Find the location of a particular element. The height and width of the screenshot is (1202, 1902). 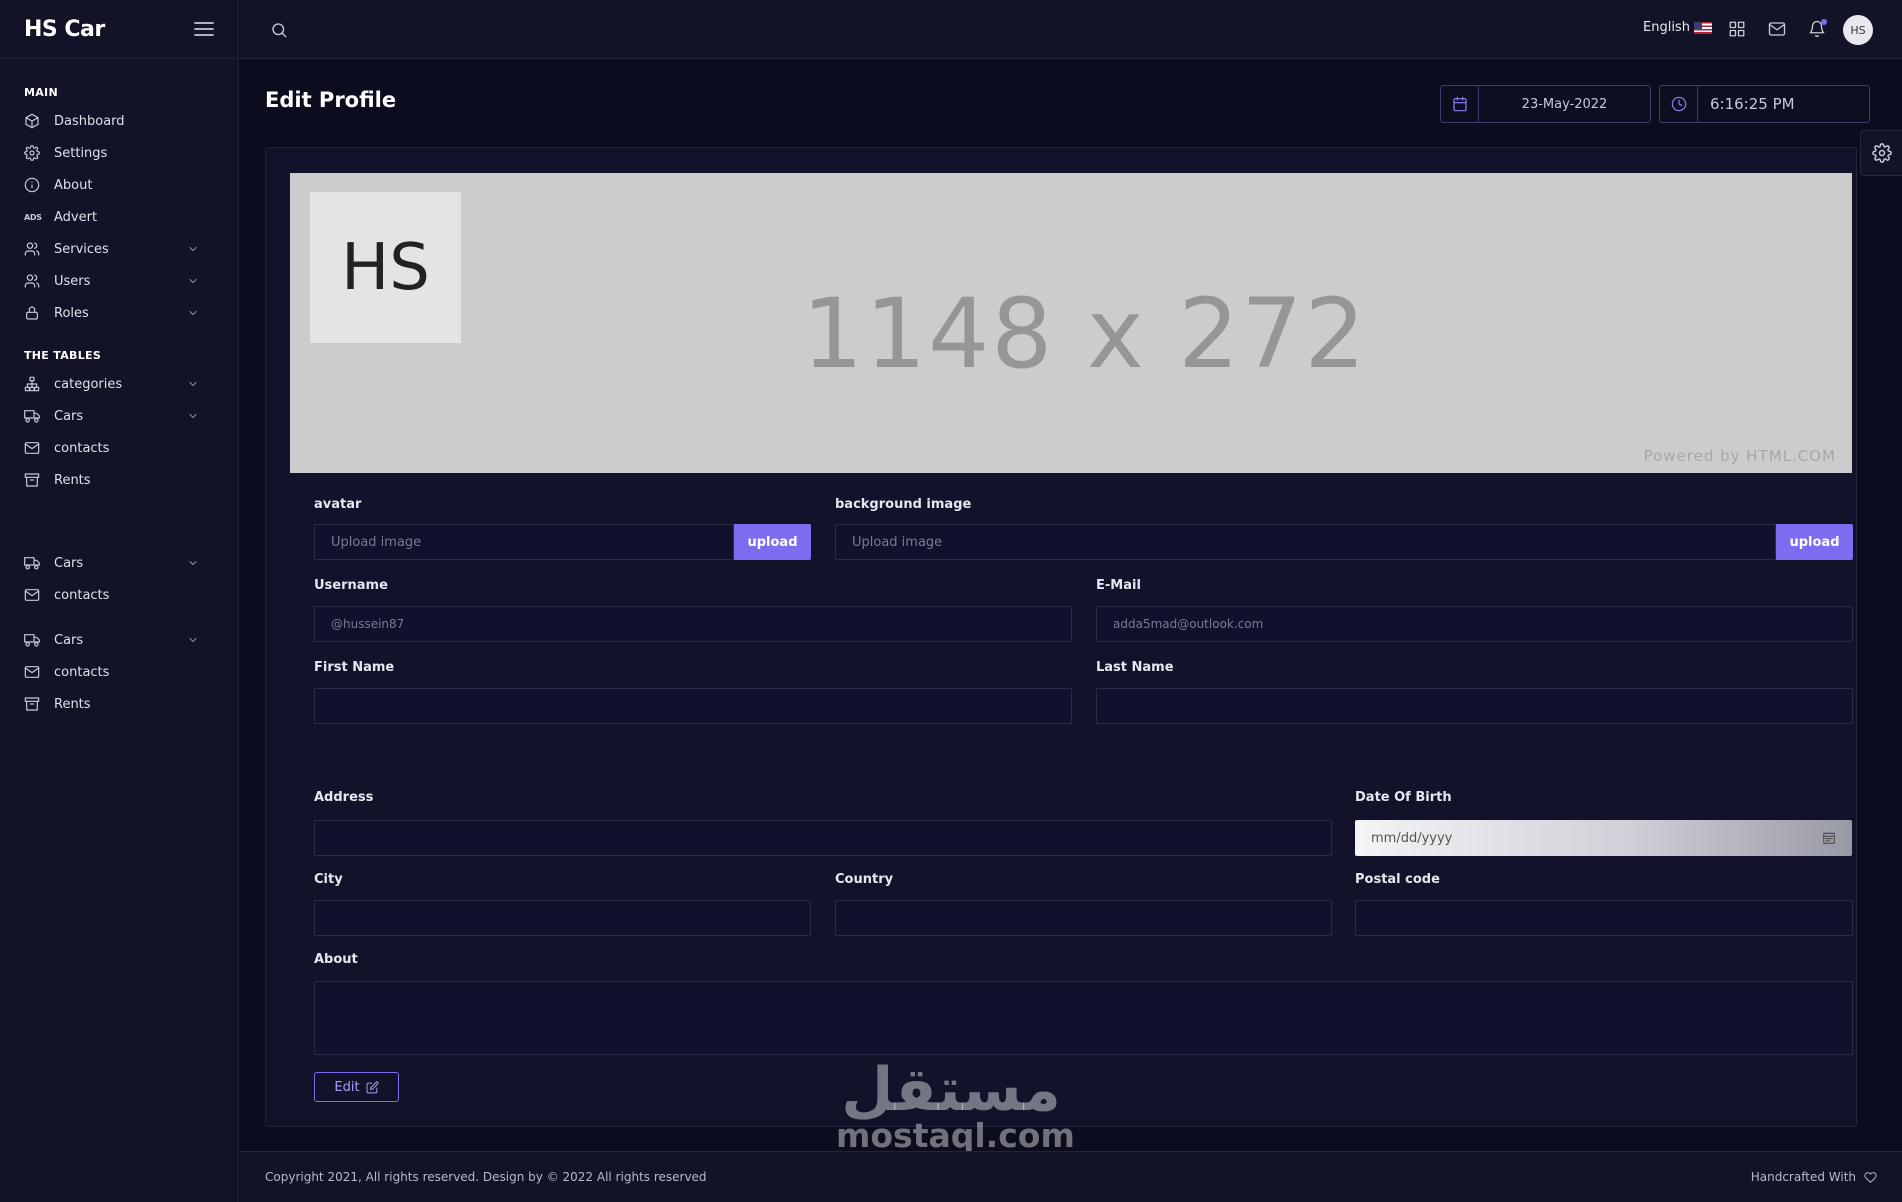

avatar-upload-input is located at coordinates (524, 542).